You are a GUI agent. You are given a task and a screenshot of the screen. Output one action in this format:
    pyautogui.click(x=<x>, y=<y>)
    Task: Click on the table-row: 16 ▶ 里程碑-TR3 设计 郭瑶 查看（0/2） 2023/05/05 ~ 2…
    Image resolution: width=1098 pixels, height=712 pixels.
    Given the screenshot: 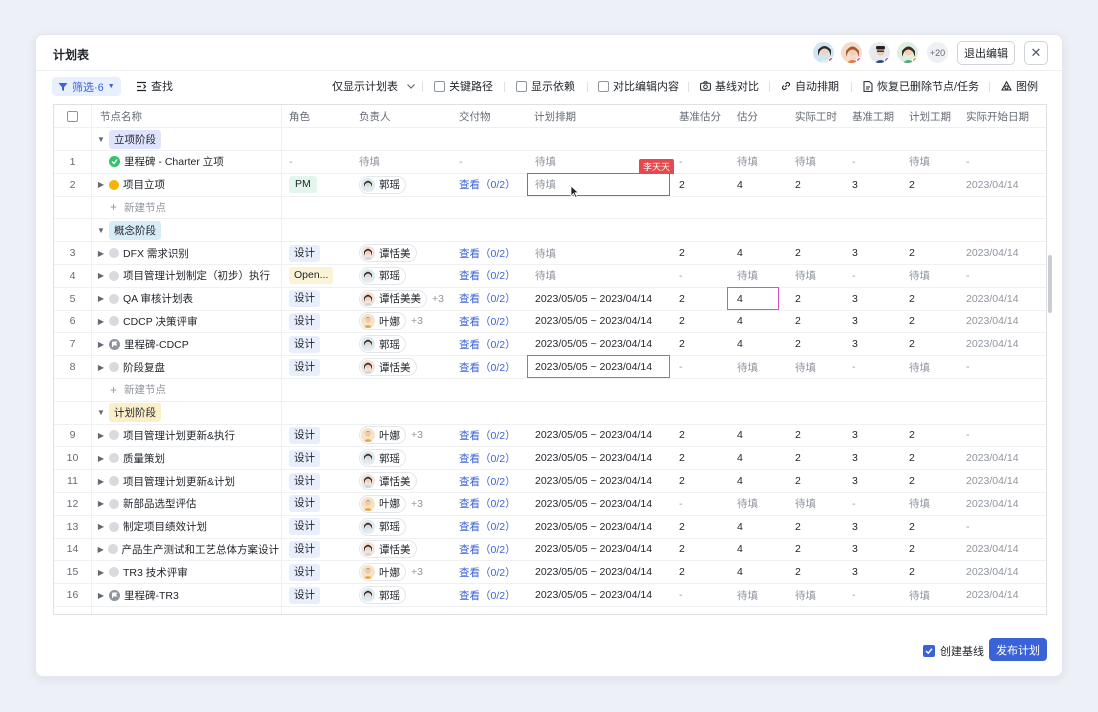 What is the action you would take?
    pyautogui.click(x=550, y=595)
    